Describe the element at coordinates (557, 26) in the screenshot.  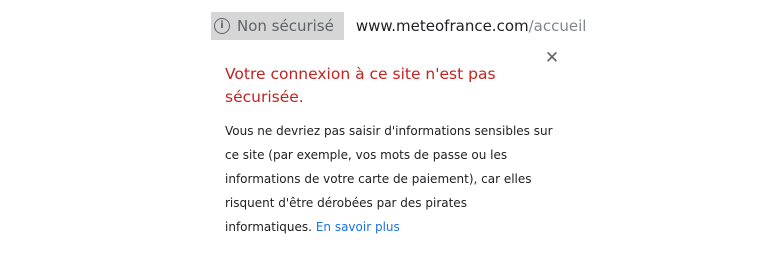
I see `url-path: /accueil` at that location.